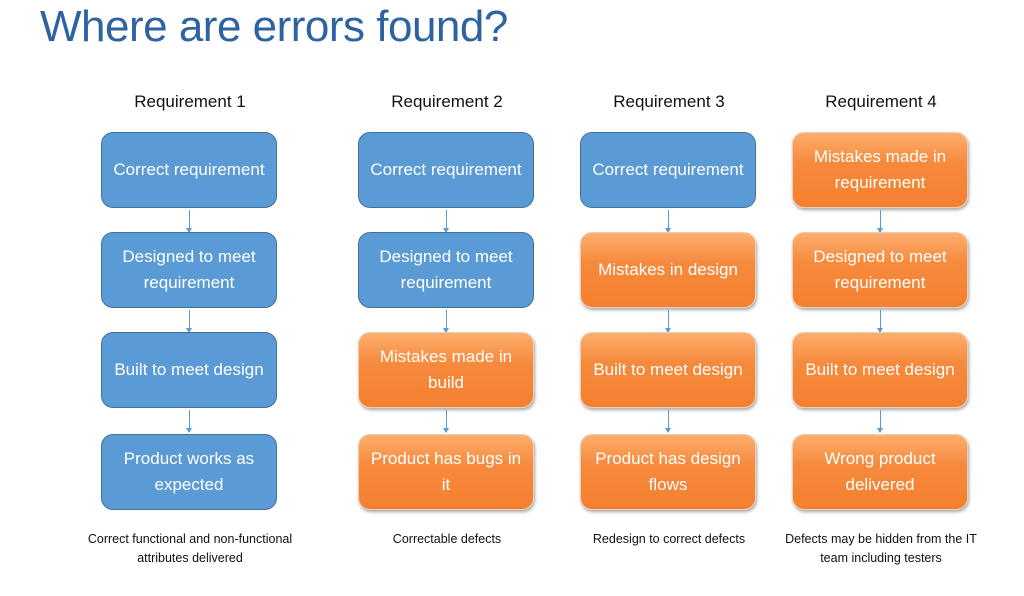  I want to click on column-heading: Requirement 3, so click(669, 101).